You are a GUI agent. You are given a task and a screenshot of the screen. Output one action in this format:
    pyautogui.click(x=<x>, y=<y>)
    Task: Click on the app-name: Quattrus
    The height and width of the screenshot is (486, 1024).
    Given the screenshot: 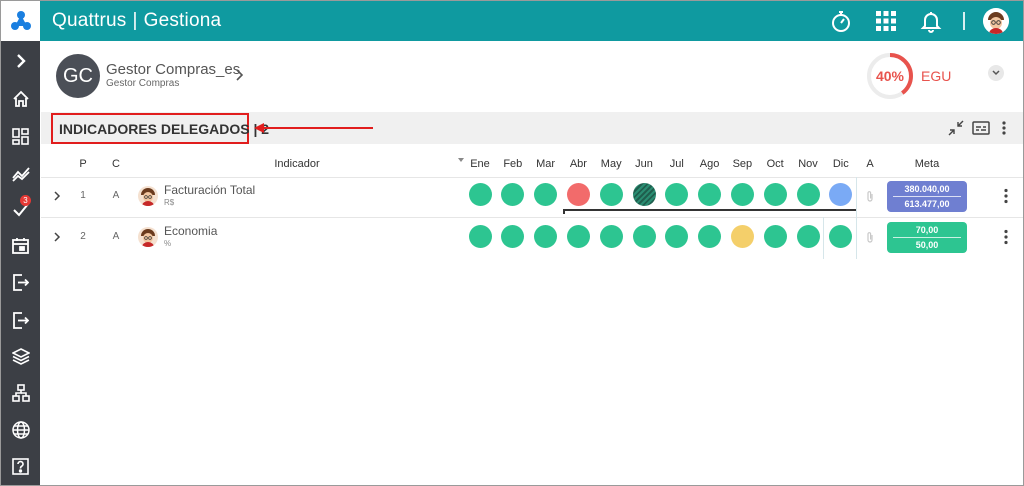 What is the action you would take?
    pyautogui.click(x=89, y=20)
    